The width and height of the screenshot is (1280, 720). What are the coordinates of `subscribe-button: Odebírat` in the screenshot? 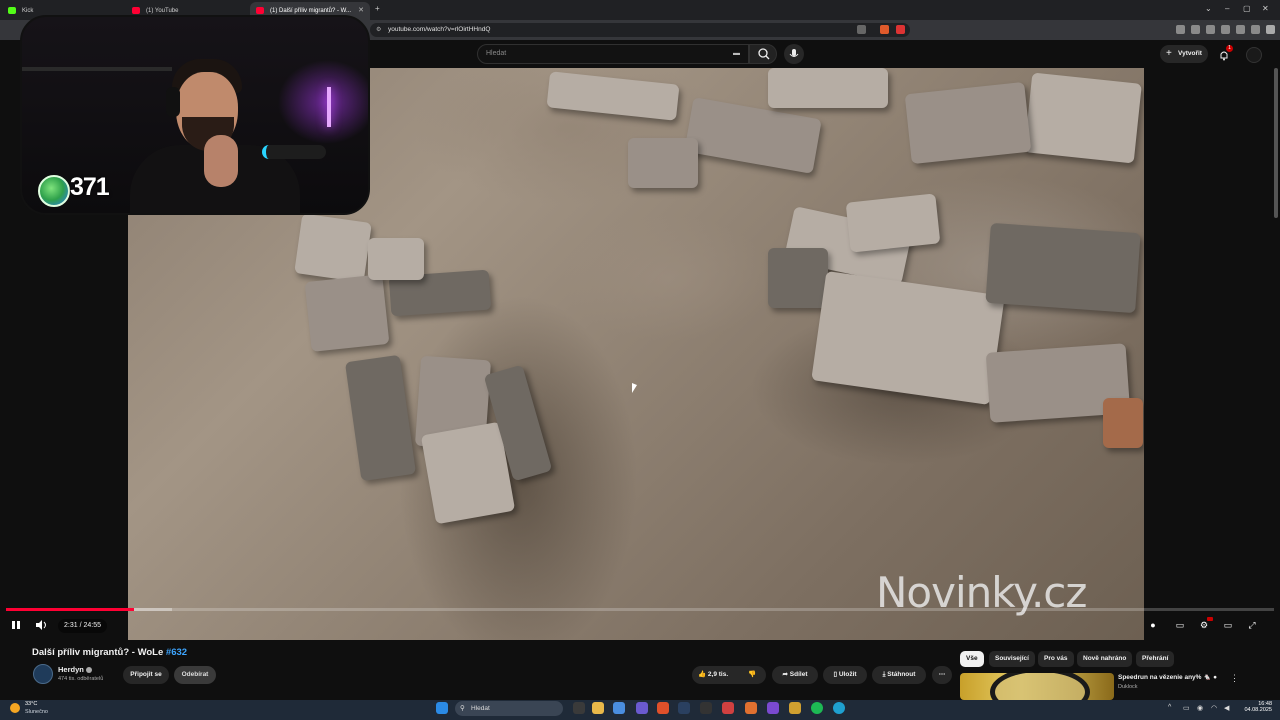 It's located at (195, 675).